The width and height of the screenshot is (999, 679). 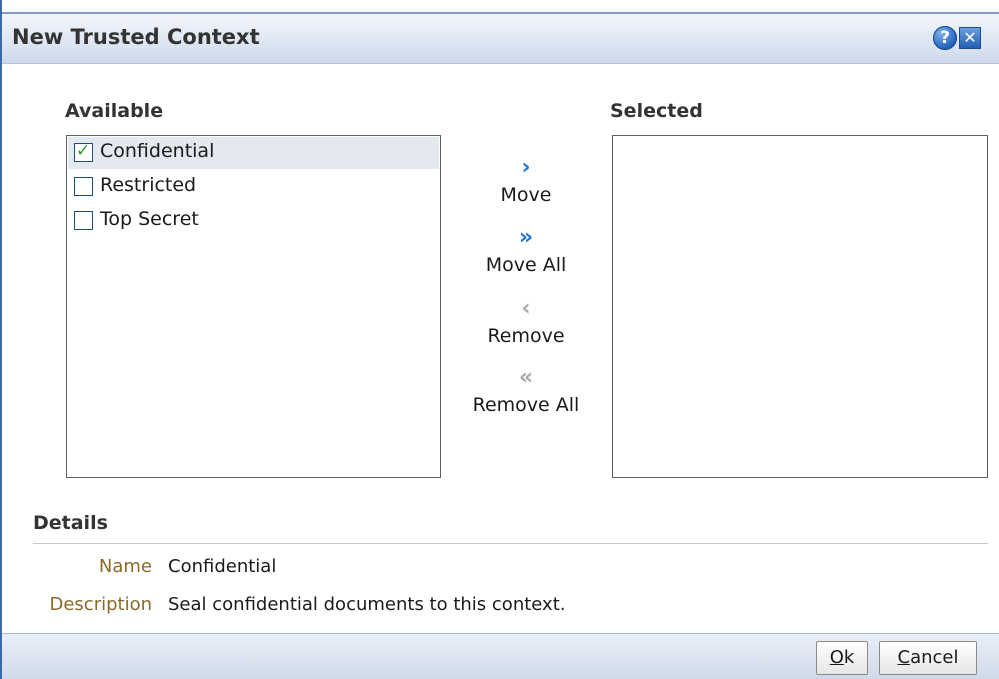 What do you see at coordinates (526, 265) in the screenshot?
I see `move-all-label: Move All` at bounding box center [526, 265].